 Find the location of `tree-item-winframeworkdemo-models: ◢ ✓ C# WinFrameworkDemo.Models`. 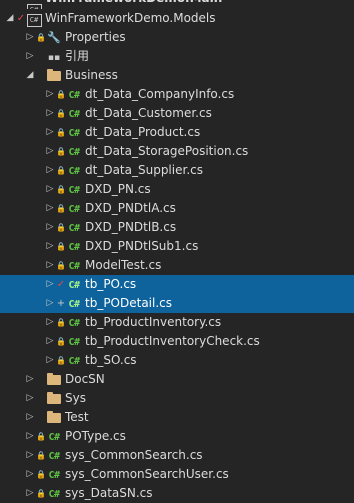

tree-item-winframeworkdemo-models: ◢ ✓ C# WinFrameworkDemo.Models is located at coordinates (177, 18).